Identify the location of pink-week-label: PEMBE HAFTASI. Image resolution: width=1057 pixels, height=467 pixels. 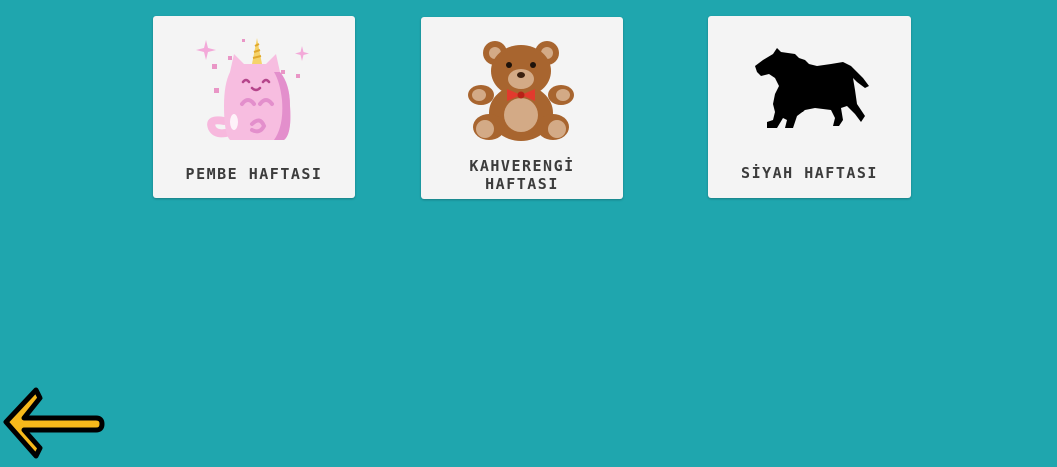
(254, 174).